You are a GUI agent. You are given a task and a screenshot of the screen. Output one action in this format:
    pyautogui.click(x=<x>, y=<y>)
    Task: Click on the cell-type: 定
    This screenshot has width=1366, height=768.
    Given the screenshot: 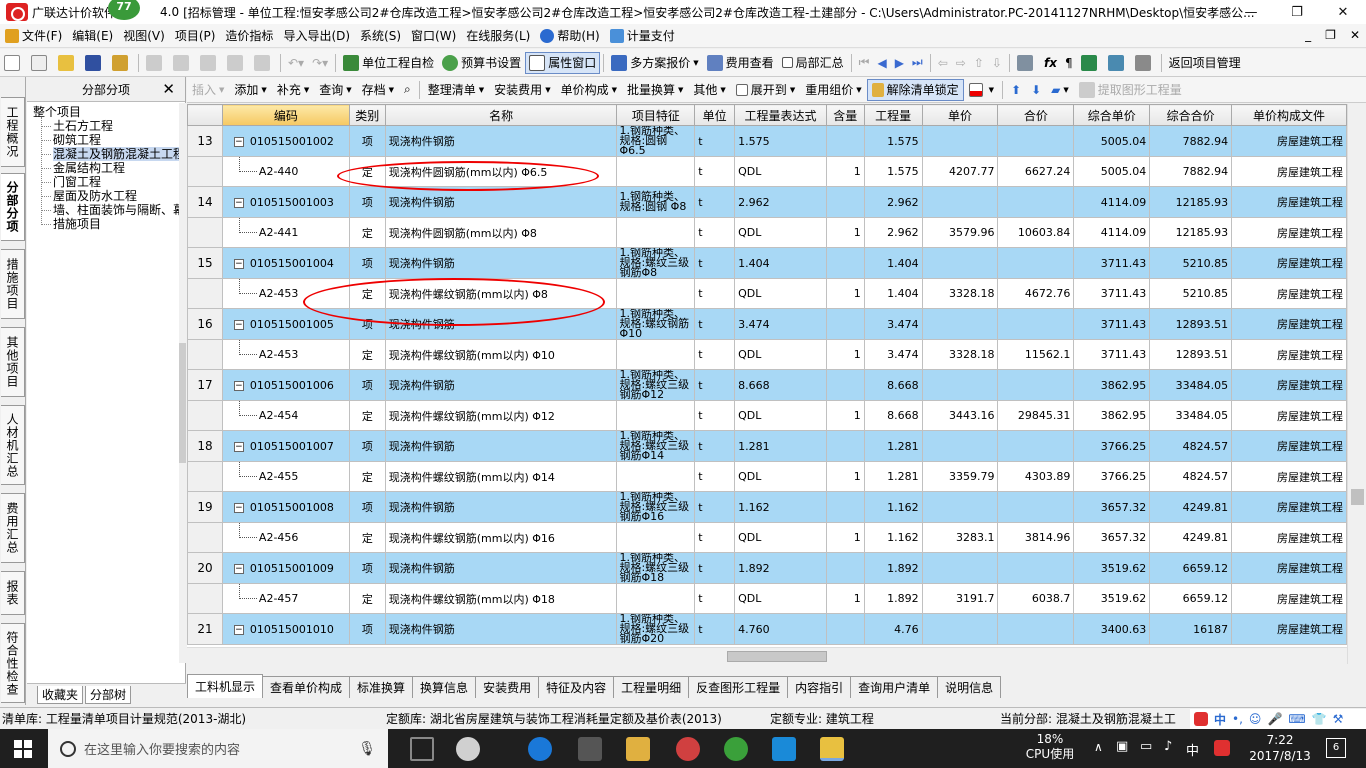 What is the action you would take?
    pyautogui.click(x=367, y=232)
    